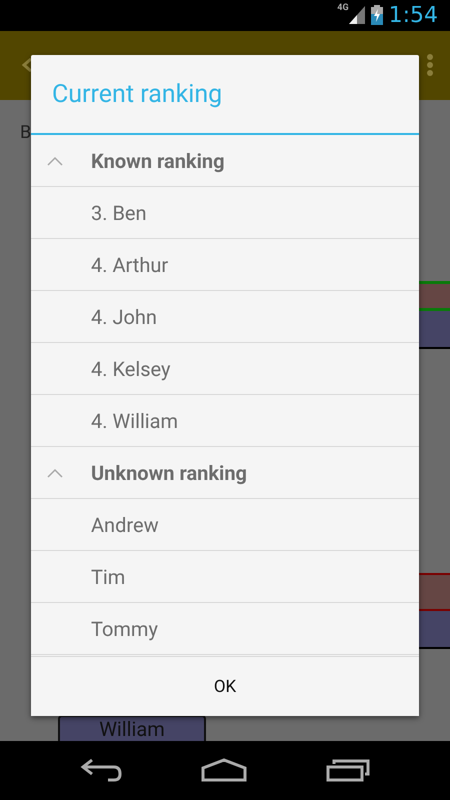 This screenshot has width=450, height=800. What do you see at coordinates (225, 369) in the screenshot?
I see `ranking-item: 4. Kelsey` at bounding box center [225, 369].